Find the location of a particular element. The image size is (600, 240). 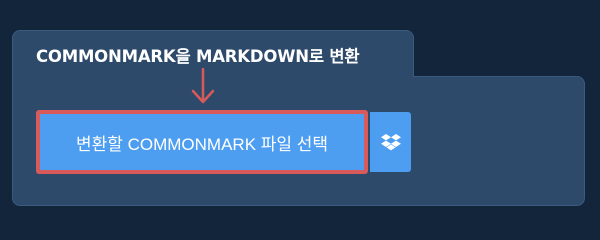

select-file-label: 변환할 COMMONMARK 파일 선택 is located at coordinates (202, 144).